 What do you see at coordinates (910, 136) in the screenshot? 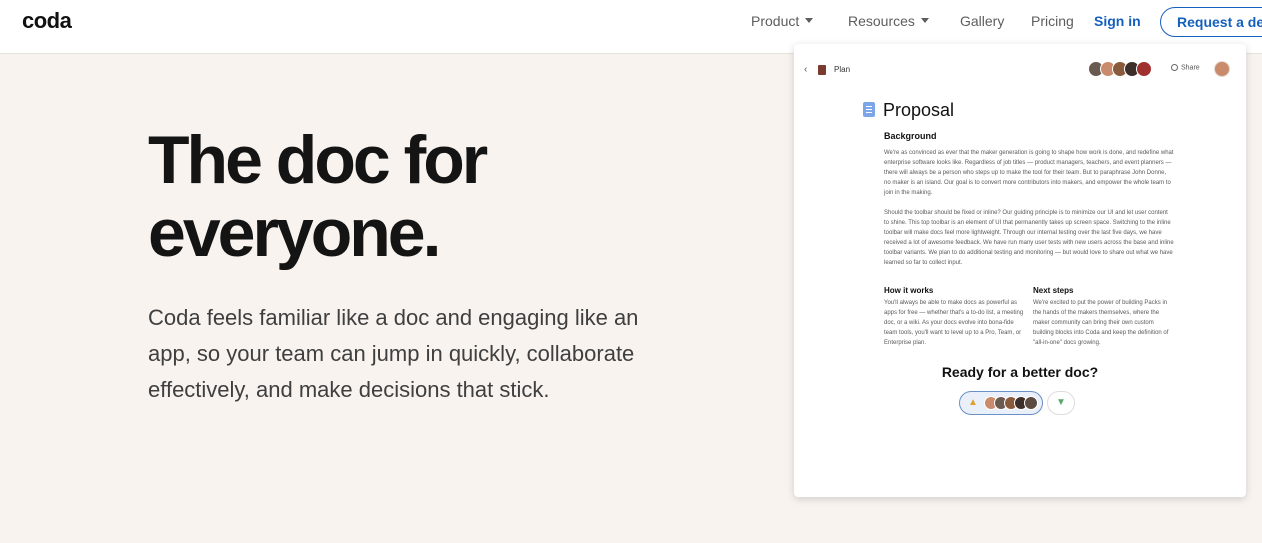
I see `background-heading: Background` at bounding box center [910, 136].